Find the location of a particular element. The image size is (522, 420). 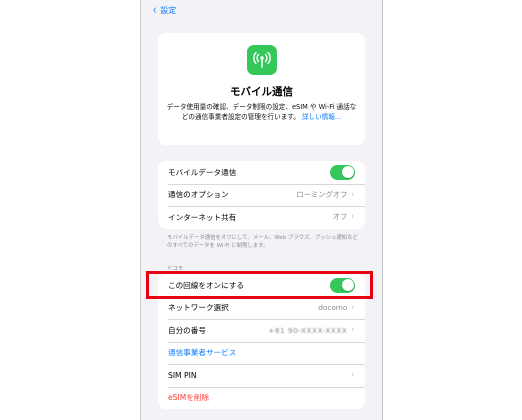

page-title: モバイル通信 is located at coordinates (261, 92).